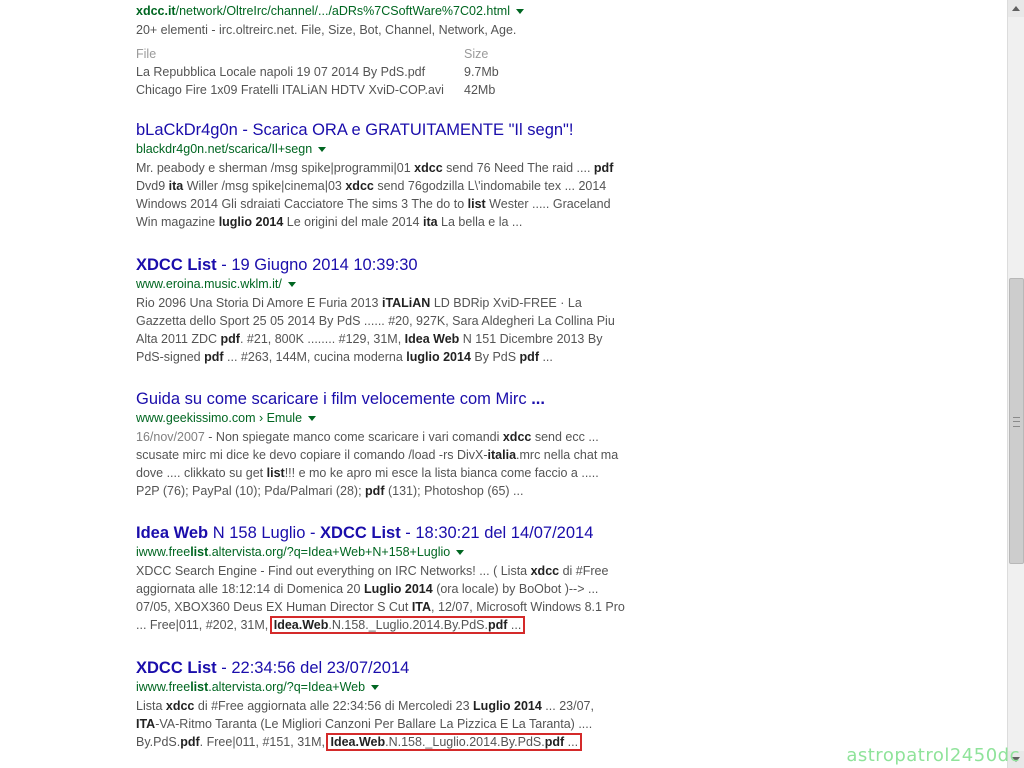 The height and width of the screenshot is (768, 1024). What do you see at coordinates (178, 339) in the screenshot?
I see `text-fragment: Alta 2011 ZDC` at bounding box center [178, 339].